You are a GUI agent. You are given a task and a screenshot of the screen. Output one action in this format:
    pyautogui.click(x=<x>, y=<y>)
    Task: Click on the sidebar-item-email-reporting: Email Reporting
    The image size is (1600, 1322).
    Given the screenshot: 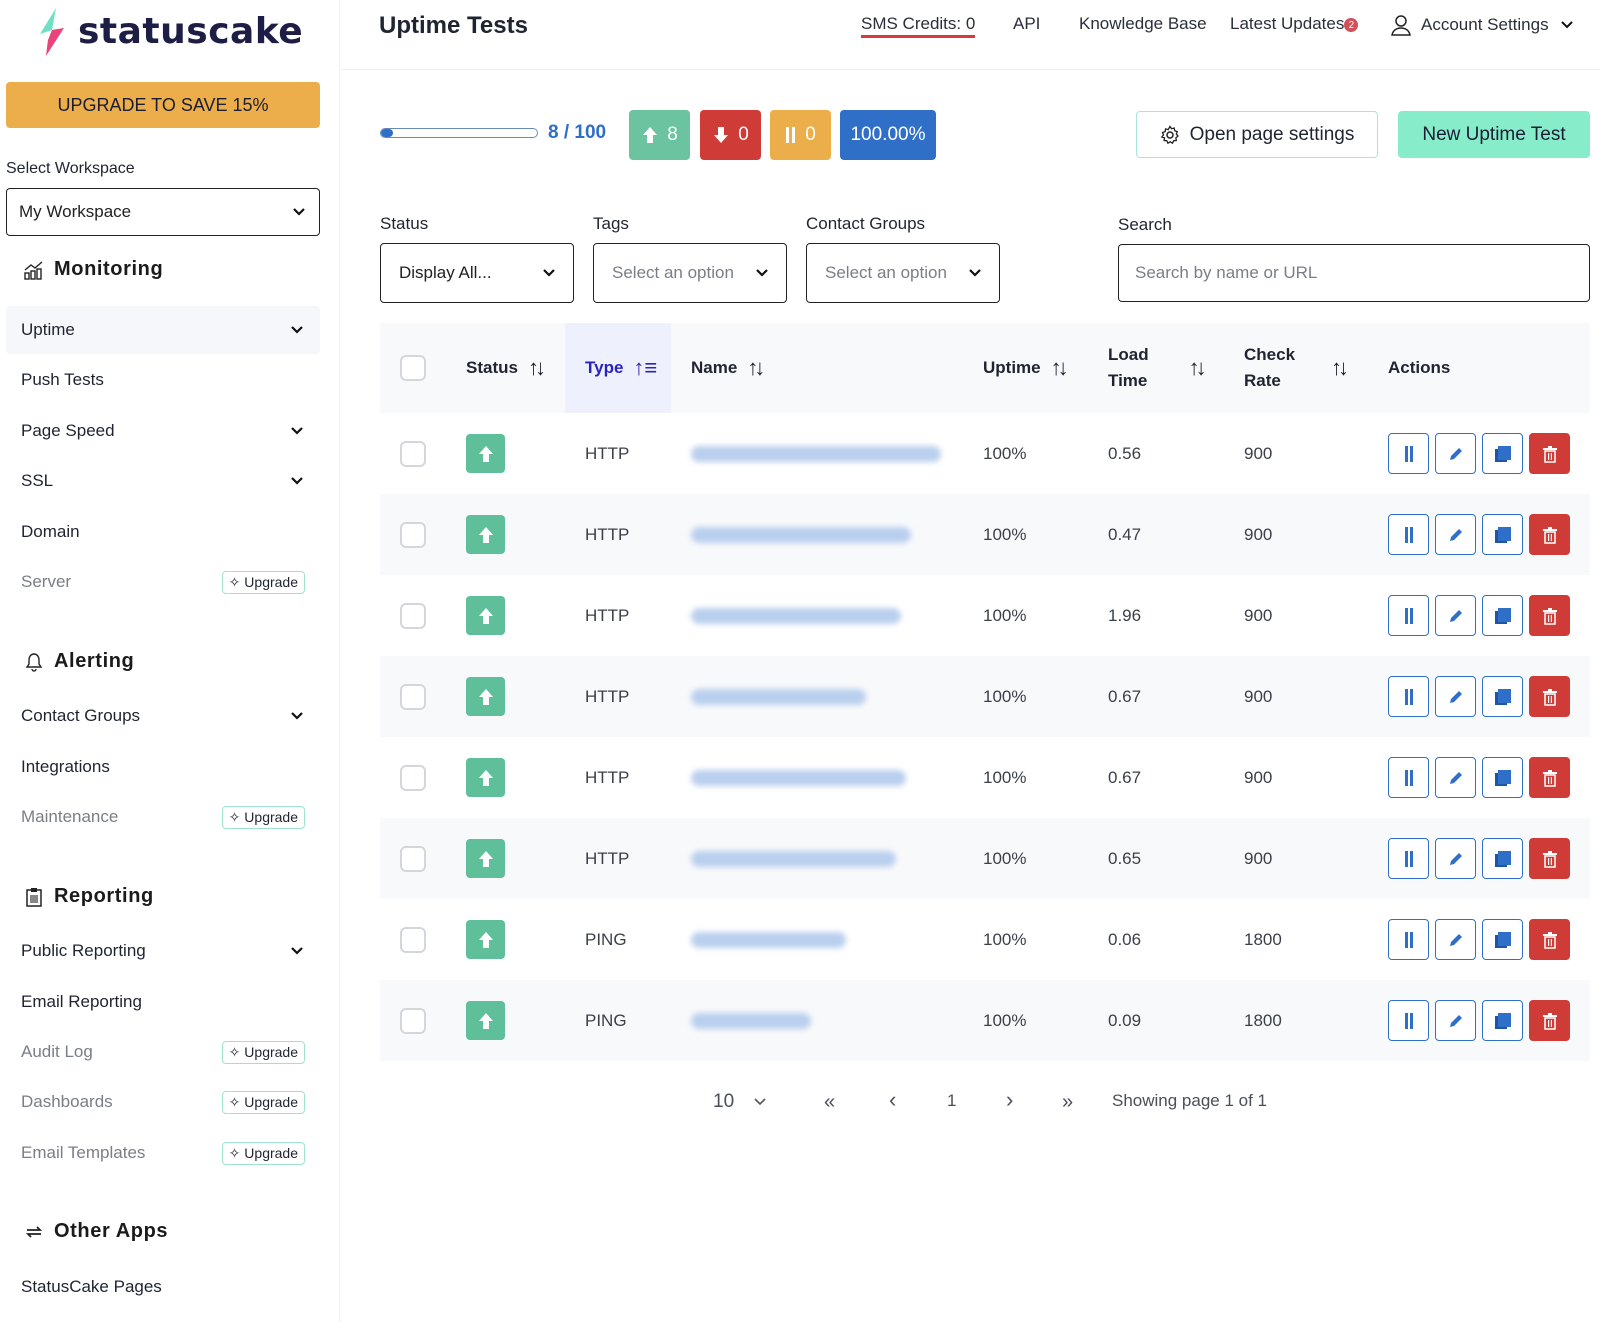 What is the action you would take?
    pyautogui.click(x=163, y=1002)
    